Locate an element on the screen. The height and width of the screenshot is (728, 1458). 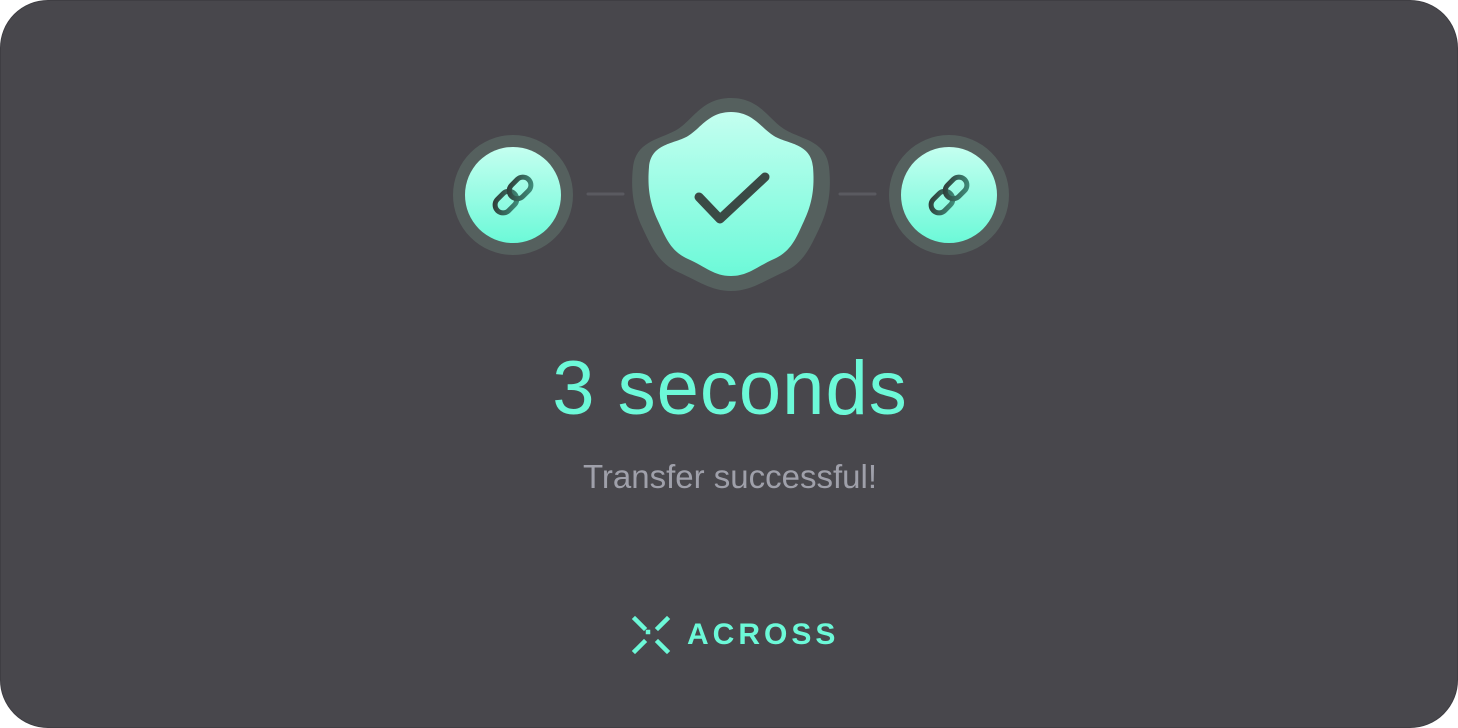
status-message: Transfer successful! is located at coordinates (730, 476).